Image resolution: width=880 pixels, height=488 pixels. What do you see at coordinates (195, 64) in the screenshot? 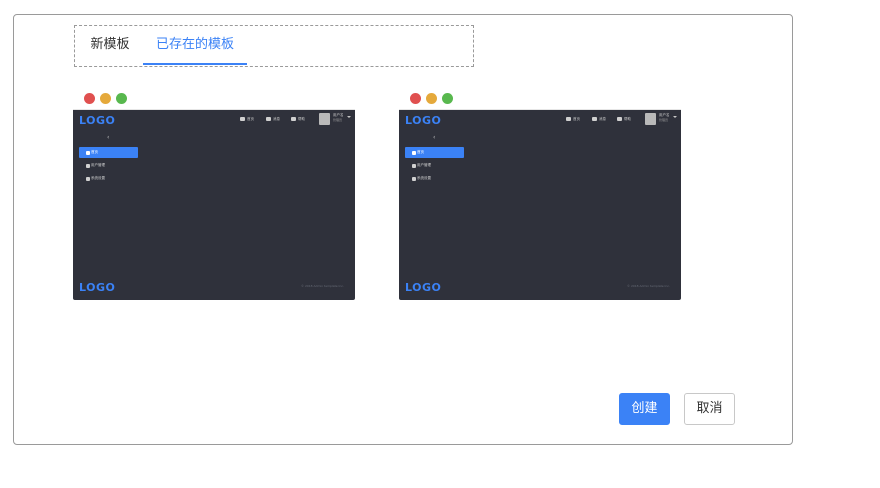
I see `active-tab-indicator` at bounding box center [195, 64].